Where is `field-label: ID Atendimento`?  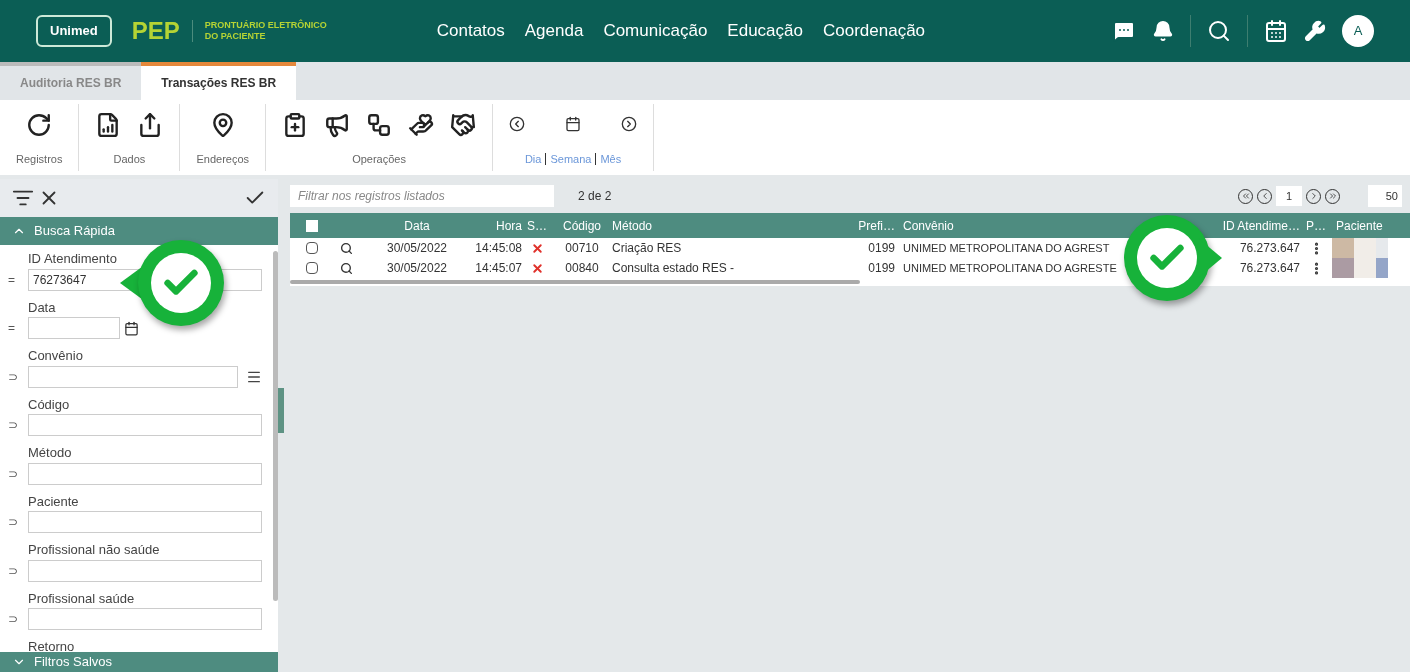 field-label: ID Atendimento is located at coordinates (73, 259).